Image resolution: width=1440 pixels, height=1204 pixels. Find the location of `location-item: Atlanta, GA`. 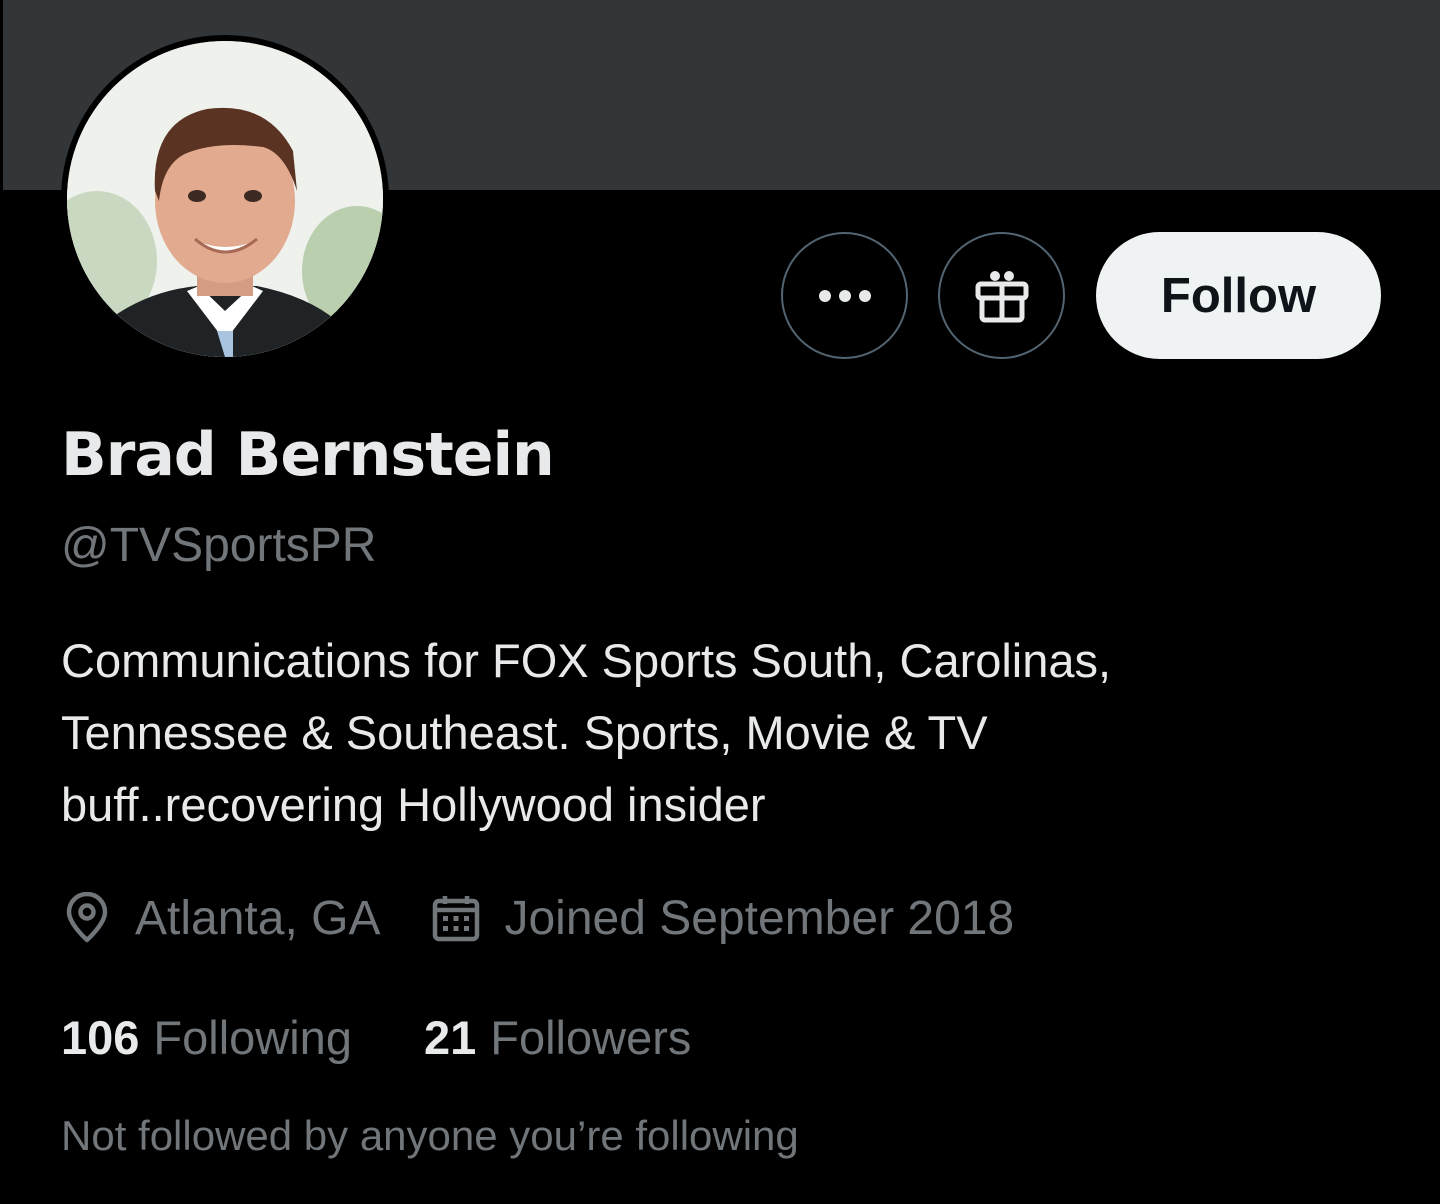

location-item: Atlanta, GA is located at coordinates (220, 918).